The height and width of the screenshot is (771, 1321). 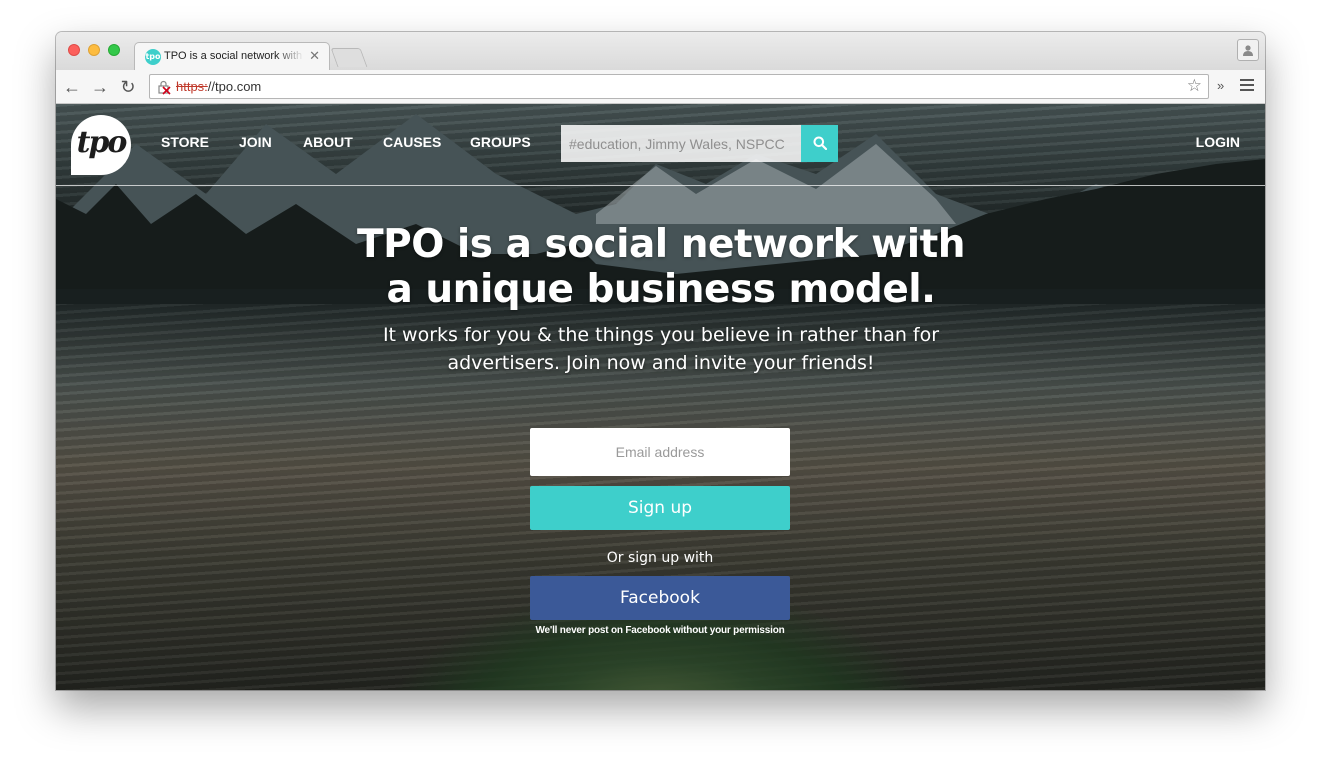 I want to click on nav-about: ABOUT, so click(x=328, y=142).